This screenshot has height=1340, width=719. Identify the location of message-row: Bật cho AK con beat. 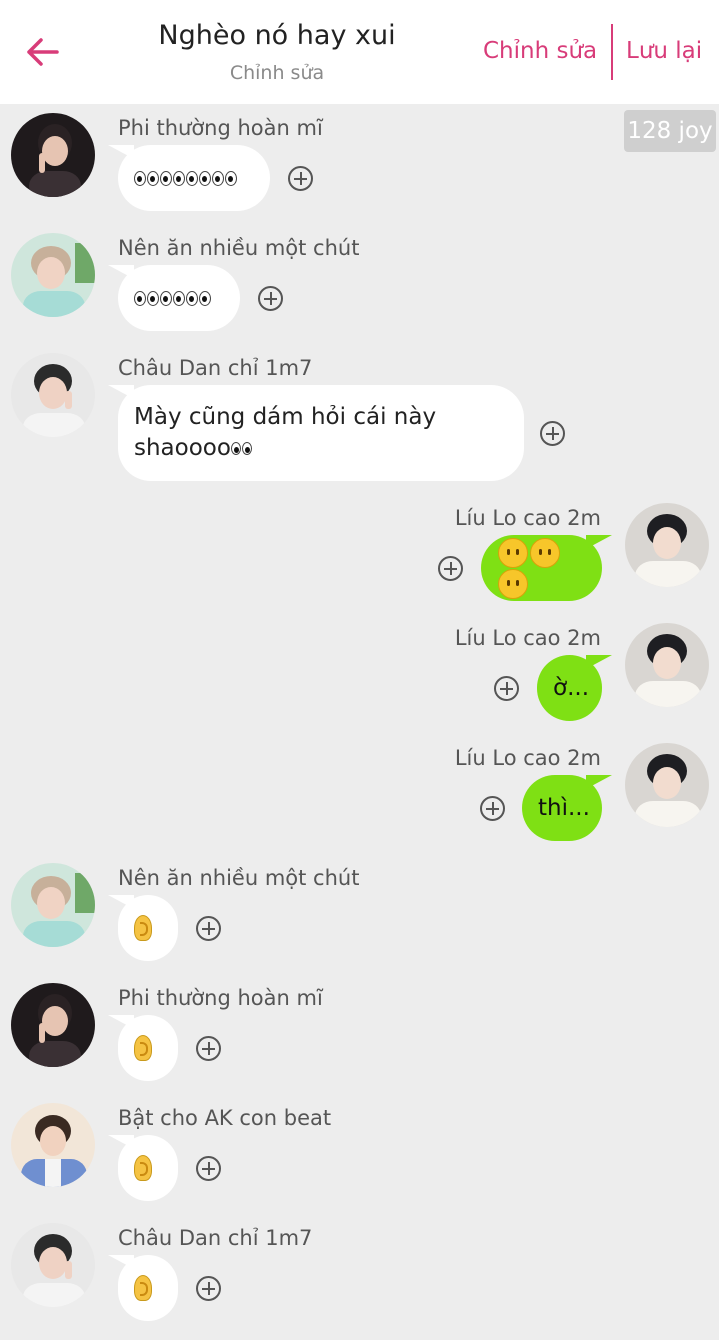
(359, 1163).